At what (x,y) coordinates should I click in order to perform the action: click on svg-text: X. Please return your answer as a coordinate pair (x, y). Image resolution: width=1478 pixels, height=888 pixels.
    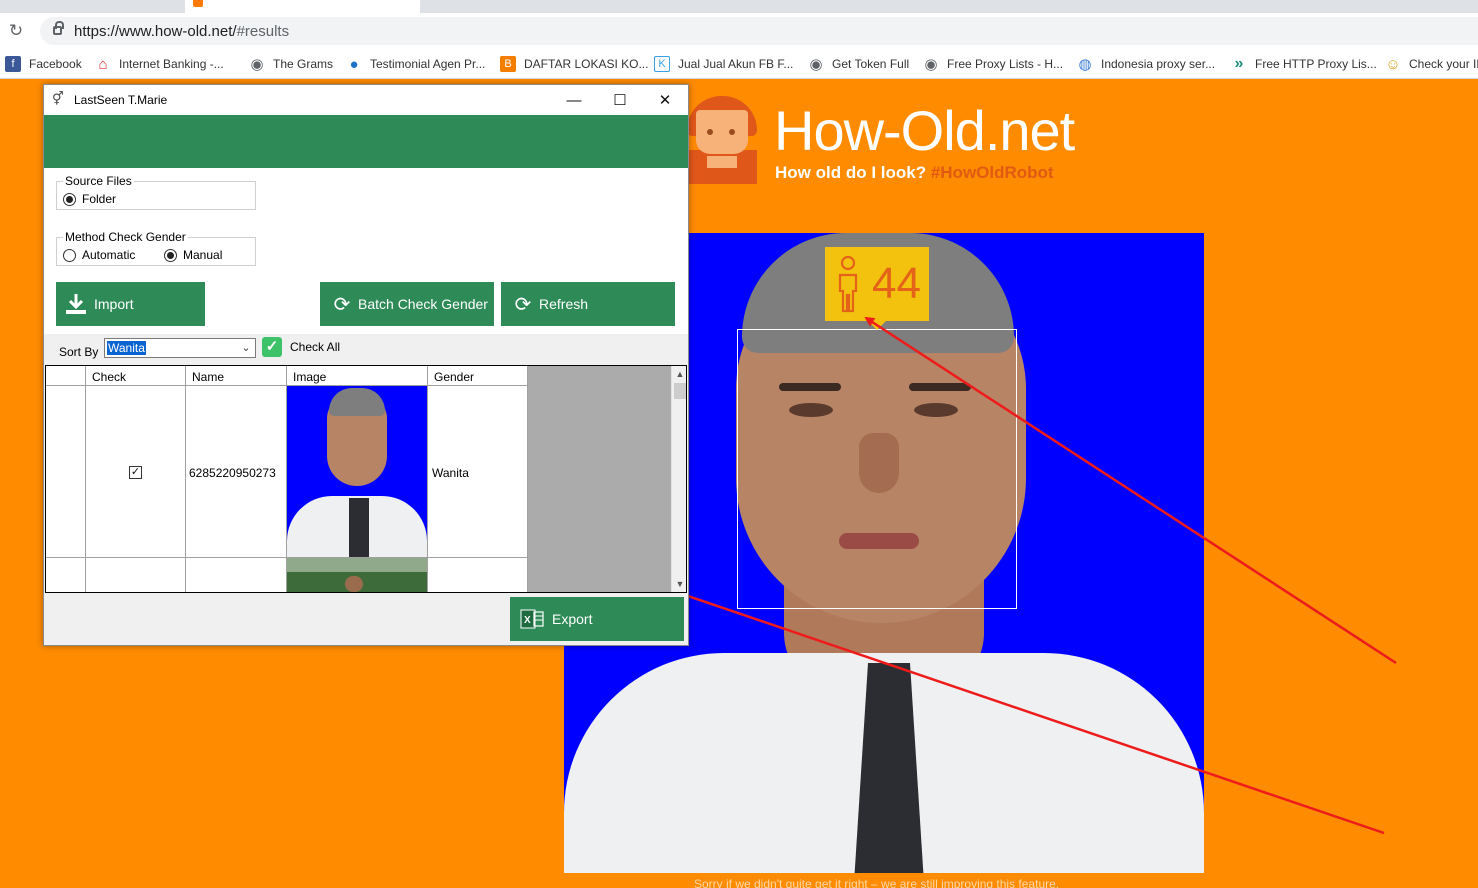
    Looking at the image, I should click on (527, 620).